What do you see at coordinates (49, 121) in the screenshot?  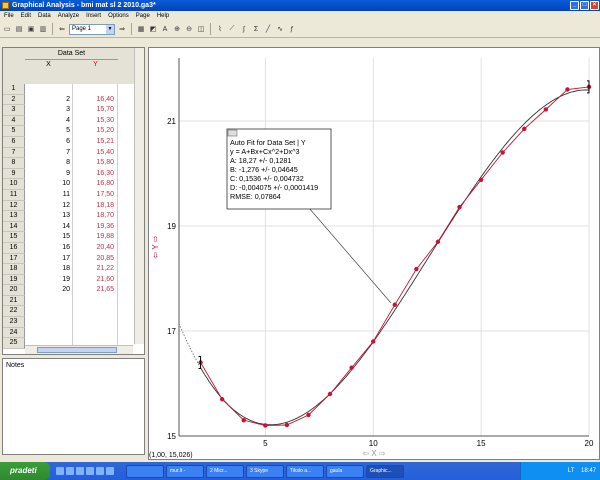 I see `cell-x: 4` at bounding box center [49, 121].